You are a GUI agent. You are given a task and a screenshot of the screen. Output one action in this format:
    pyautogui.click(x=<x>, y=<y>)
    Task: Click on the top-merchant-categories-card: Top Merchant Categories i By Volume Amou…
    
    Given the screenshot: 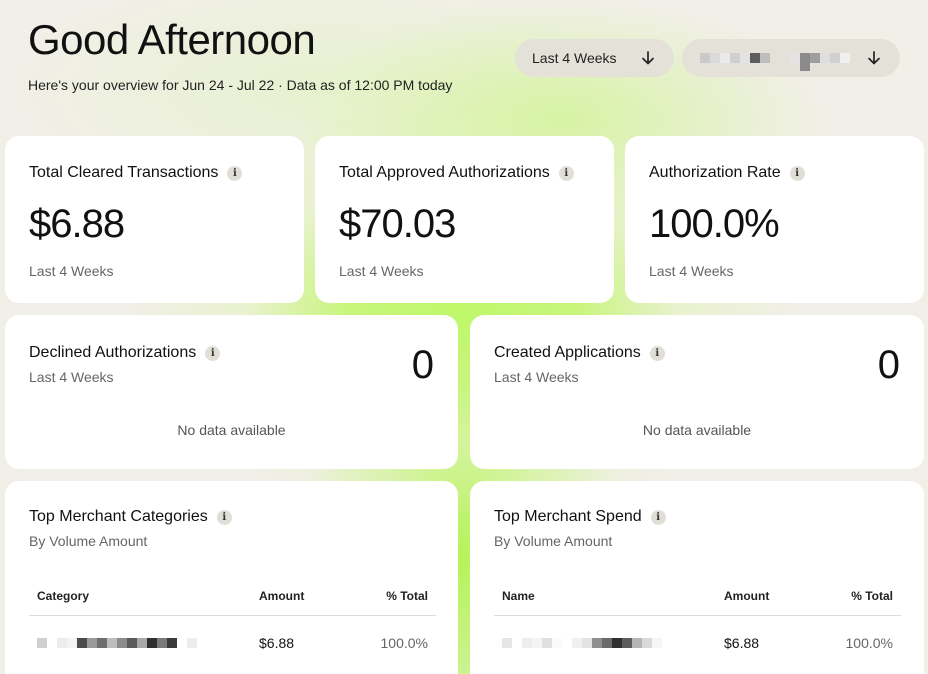 What is the action you would take?
    pyautogui.click(x=231, y=577)
    